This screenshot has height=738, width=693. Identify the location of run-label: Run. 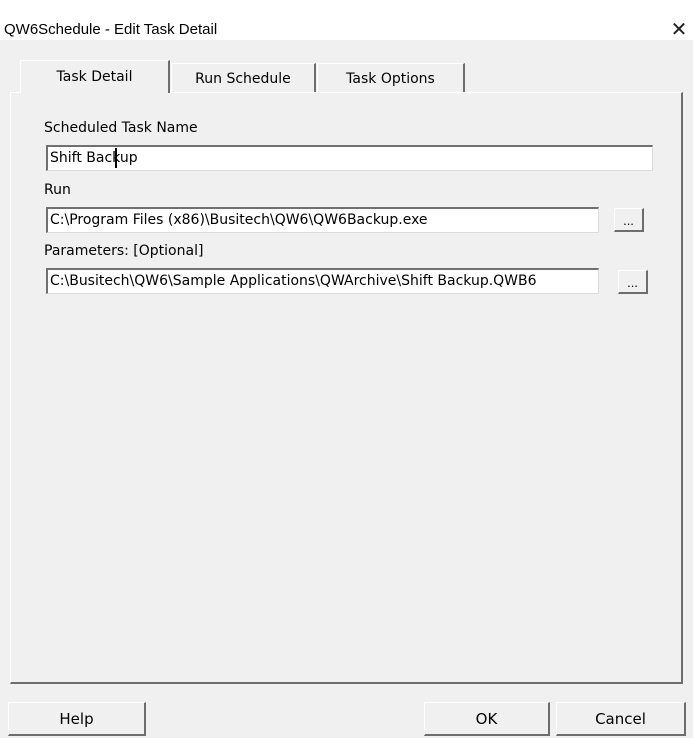
(57, 190).